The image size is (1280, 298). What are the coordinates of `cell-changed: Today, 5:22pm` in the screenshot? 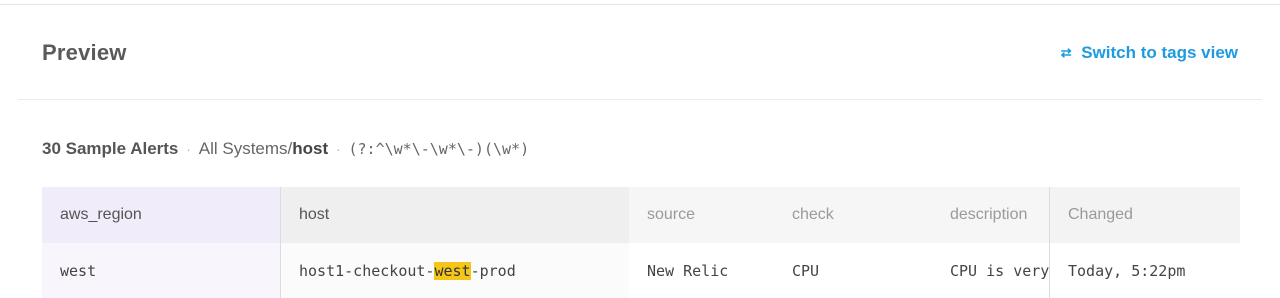 It's located at (1144, 270).